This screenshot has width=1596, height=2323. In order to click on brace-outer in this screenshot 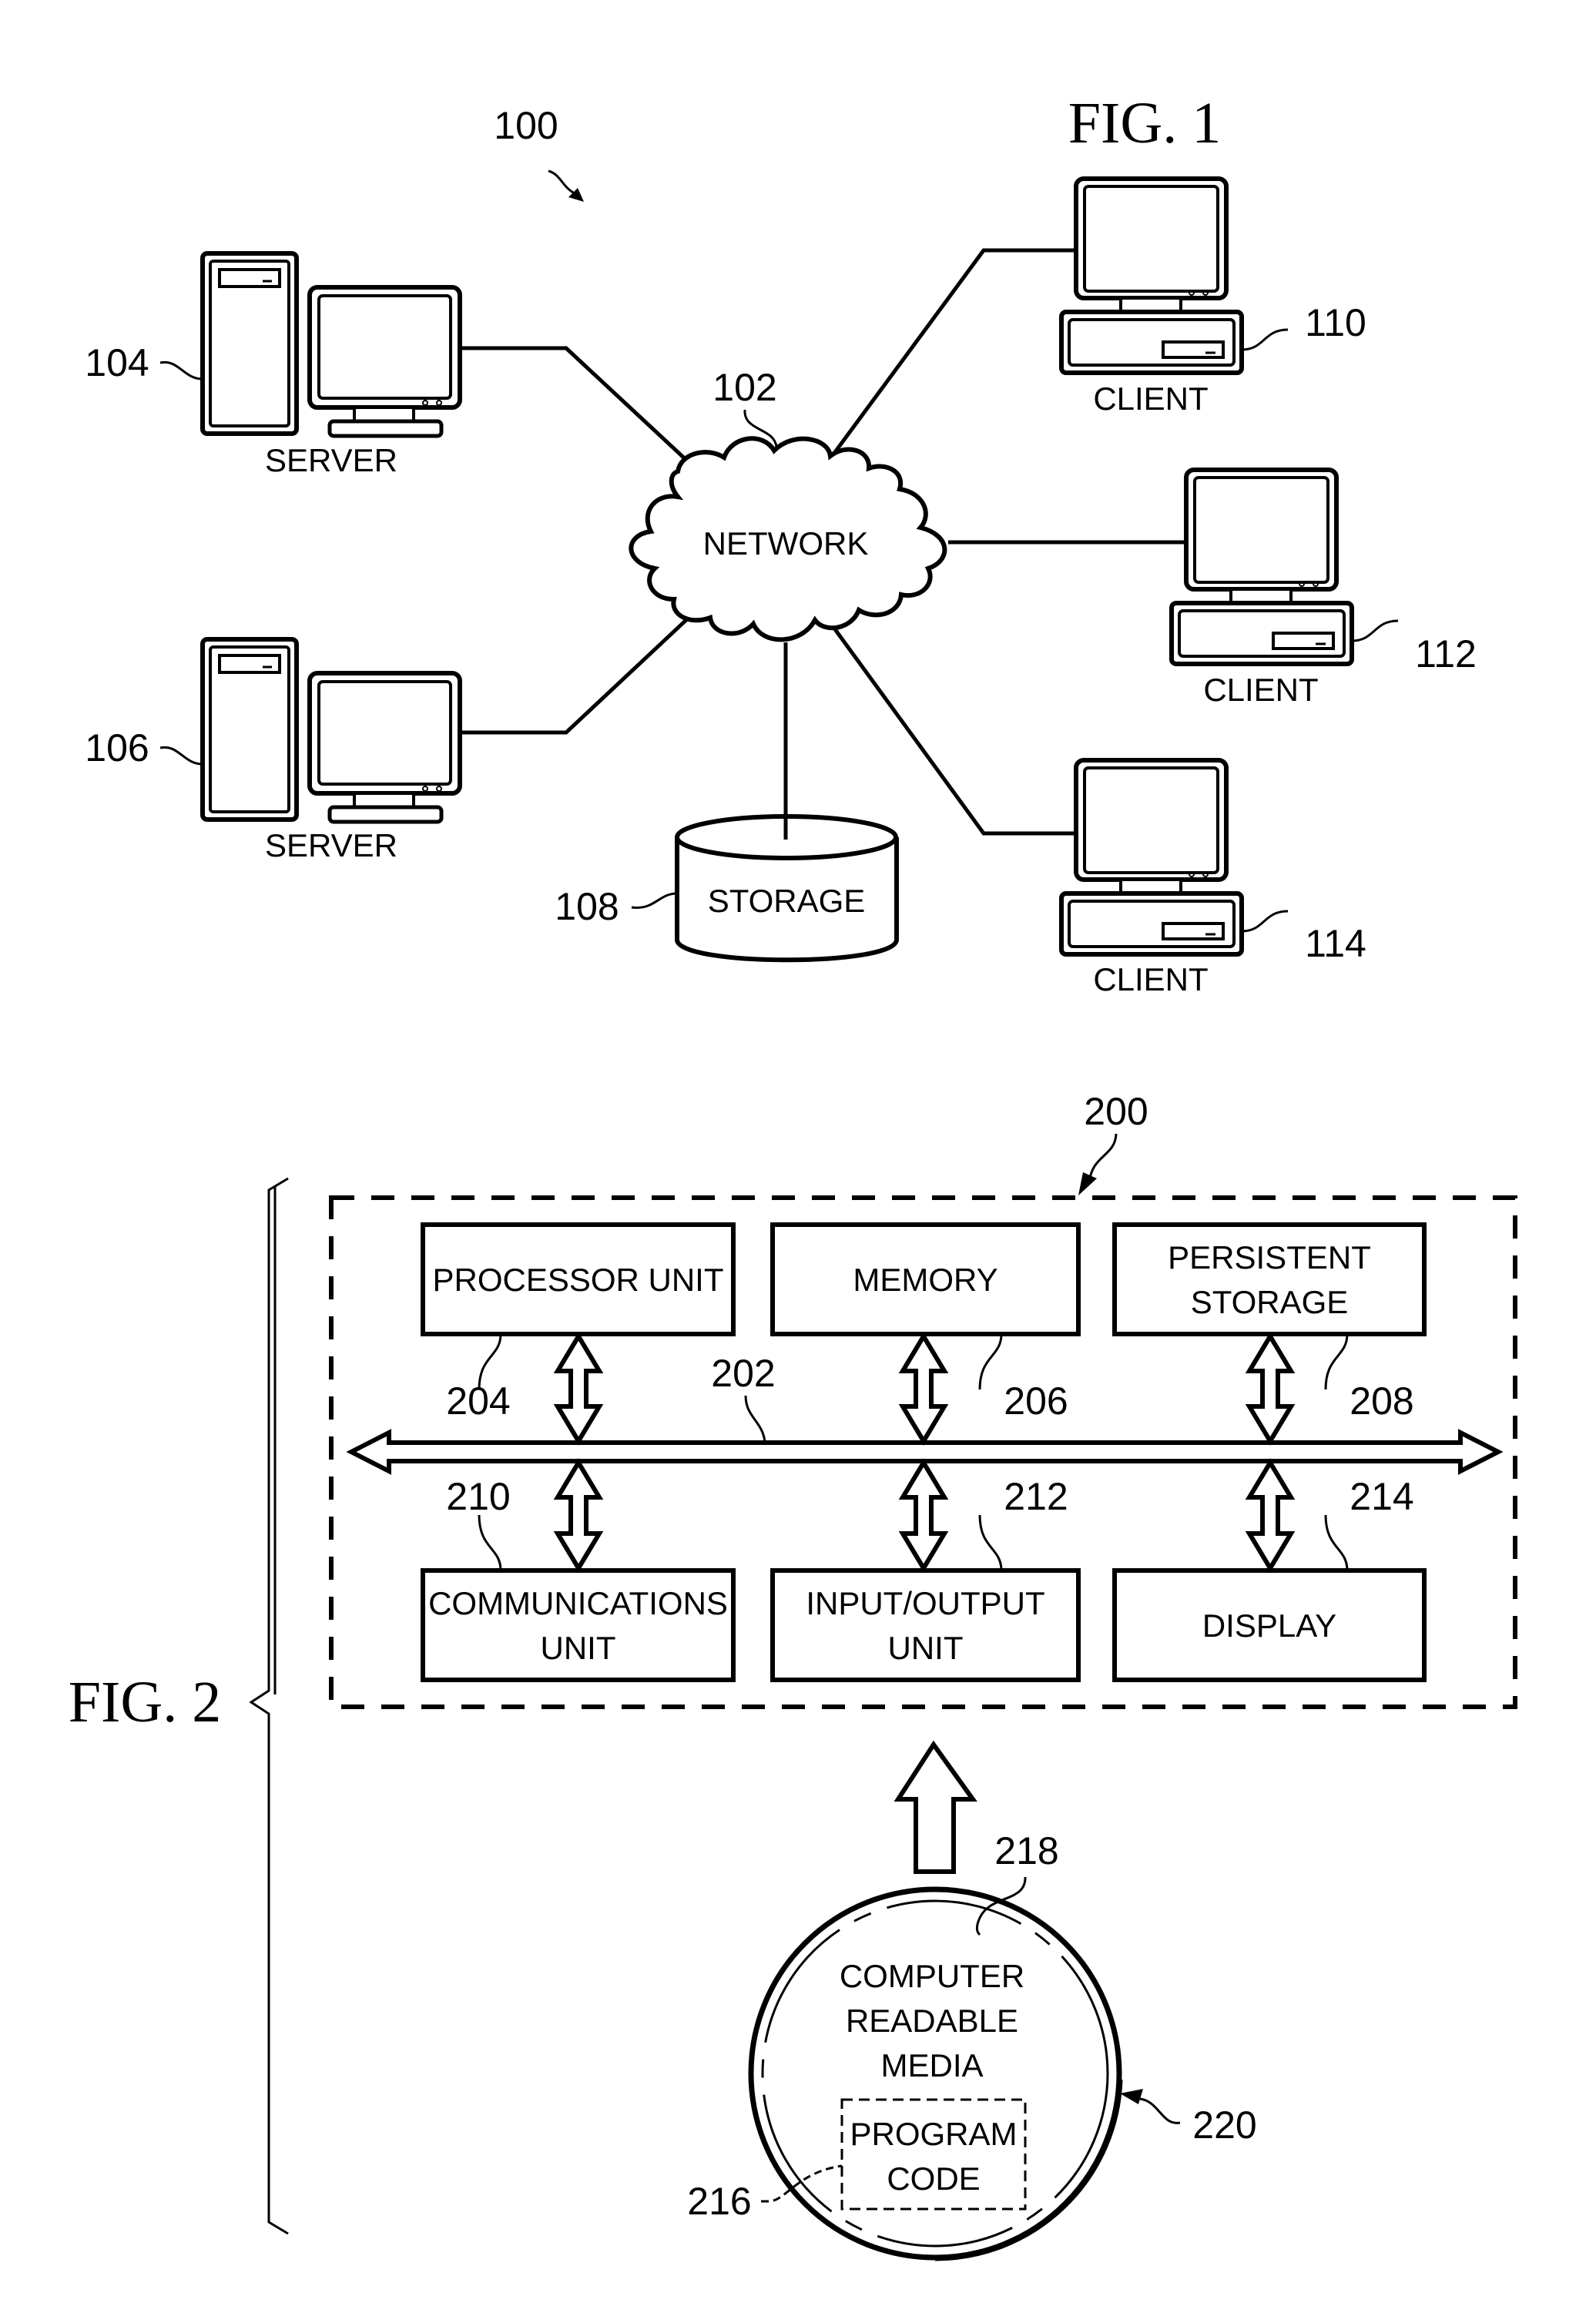, I will do `click(269, 1706)`.